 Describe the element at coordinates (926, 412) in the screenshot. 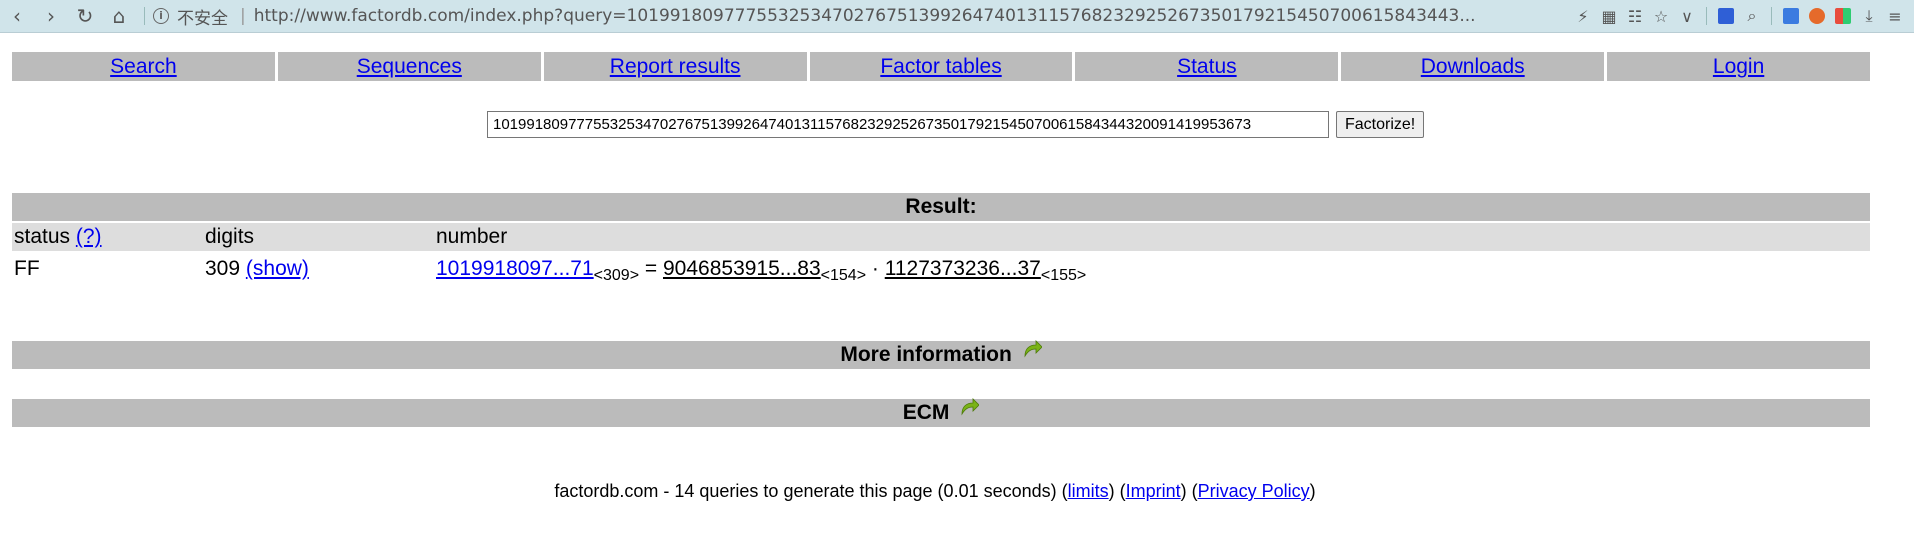

I see `ecm-label: ECM` at that location.